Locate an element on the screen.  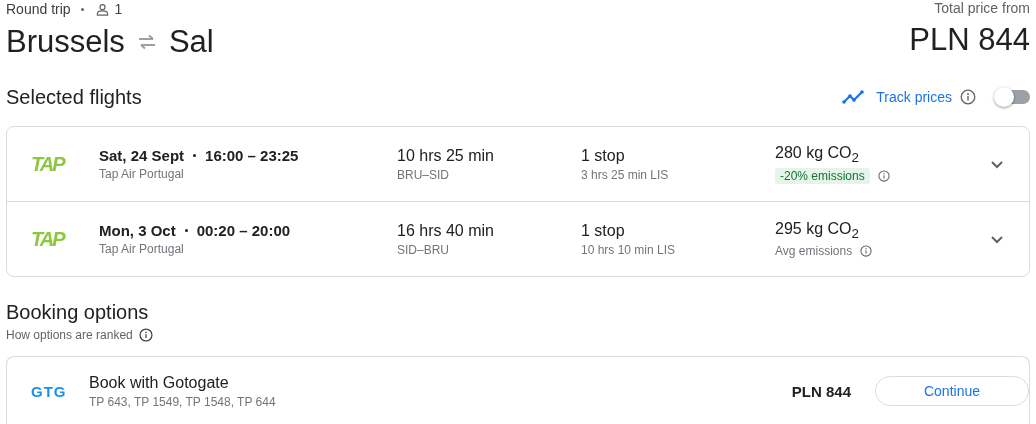
trend-icon is located at coordinates (853, 97).